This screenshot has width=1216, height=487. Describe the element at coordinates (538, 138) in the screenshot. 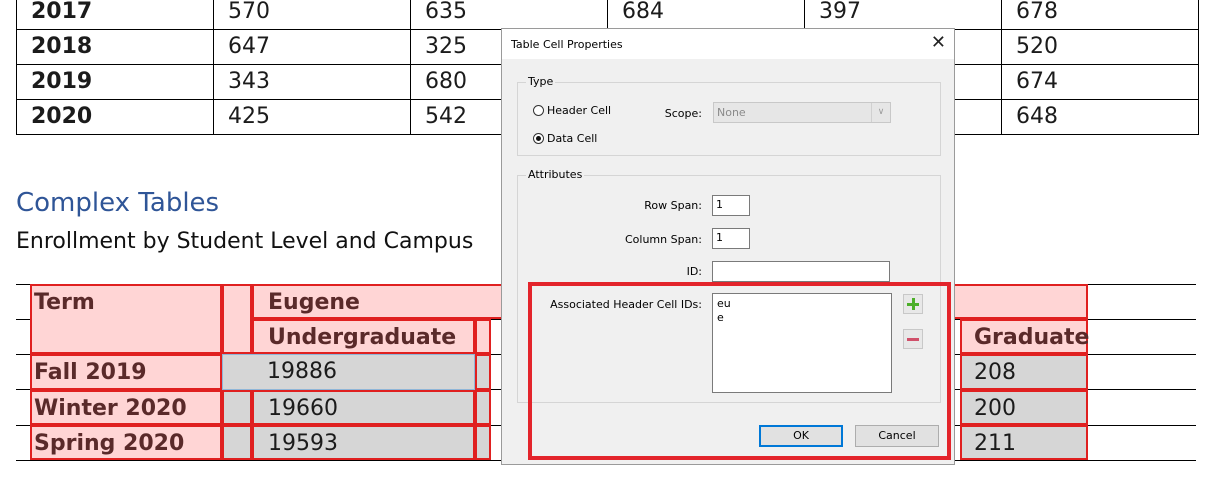

I see `radio-checked-icon` at that location.